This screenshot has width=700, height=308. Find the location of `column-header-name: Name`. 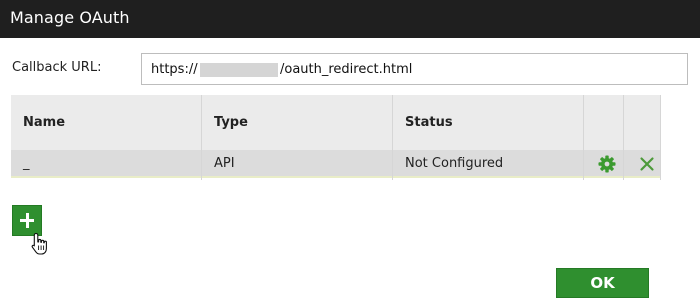

column-header-name: Name is located at coordinates (44, 122).